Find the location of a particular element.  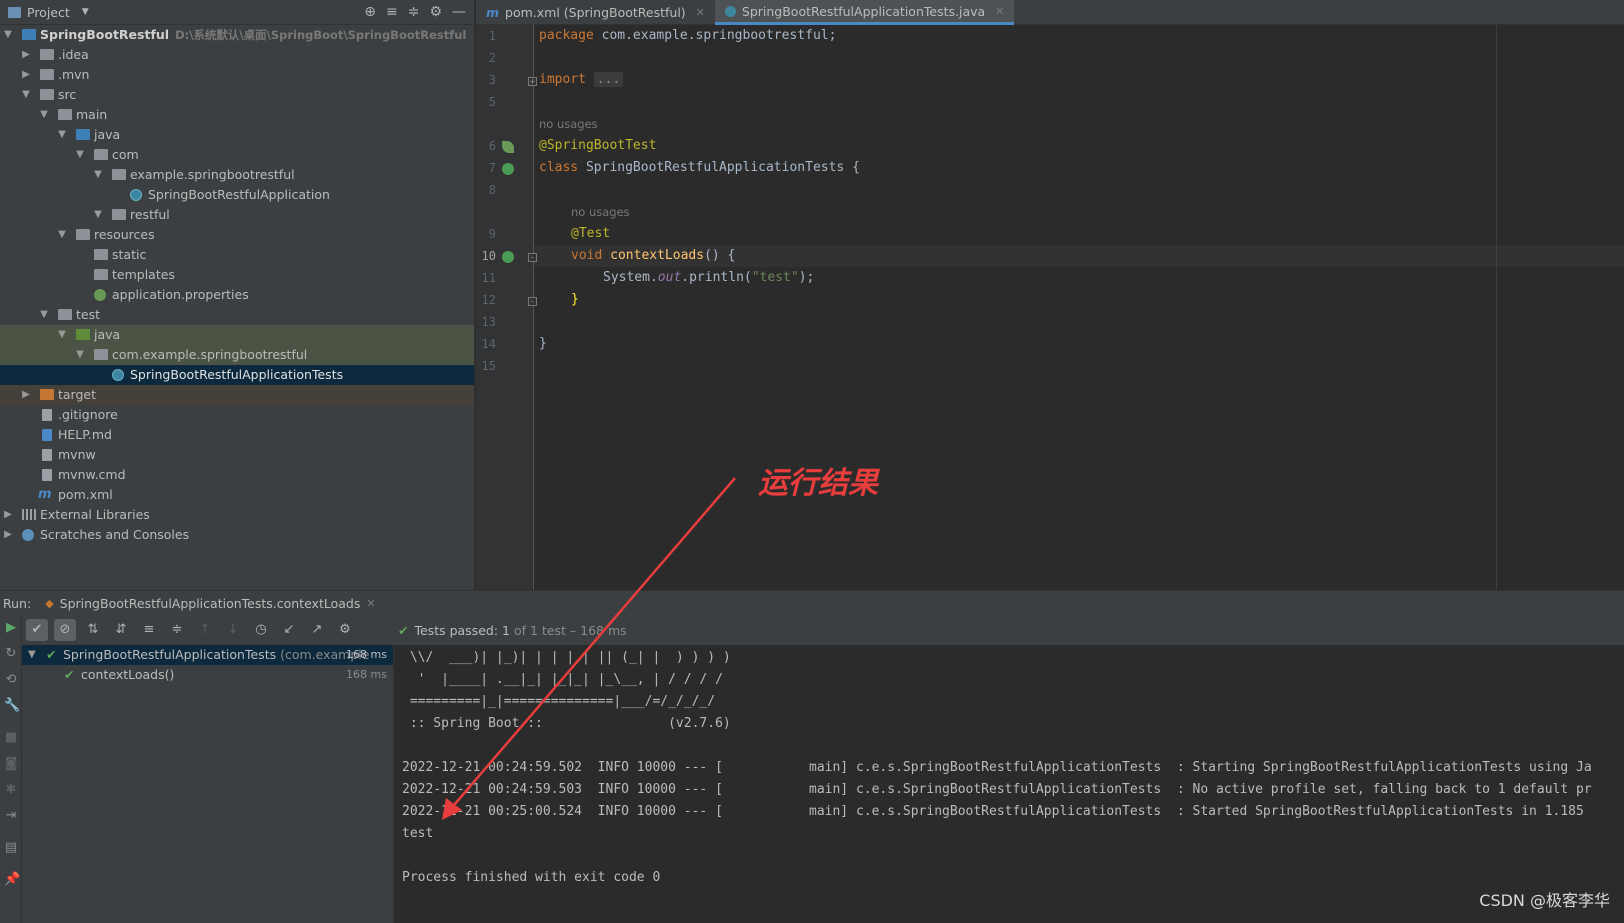

layout-icon: ▤ is located at coordinates (11, 848).